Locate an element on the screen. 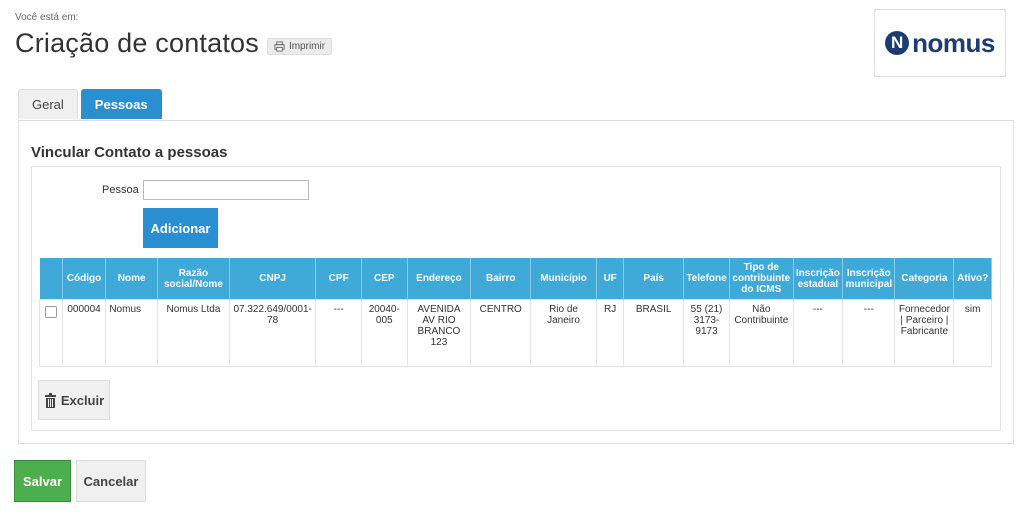  save-button: Salvar is located at coordinates (42, 481).